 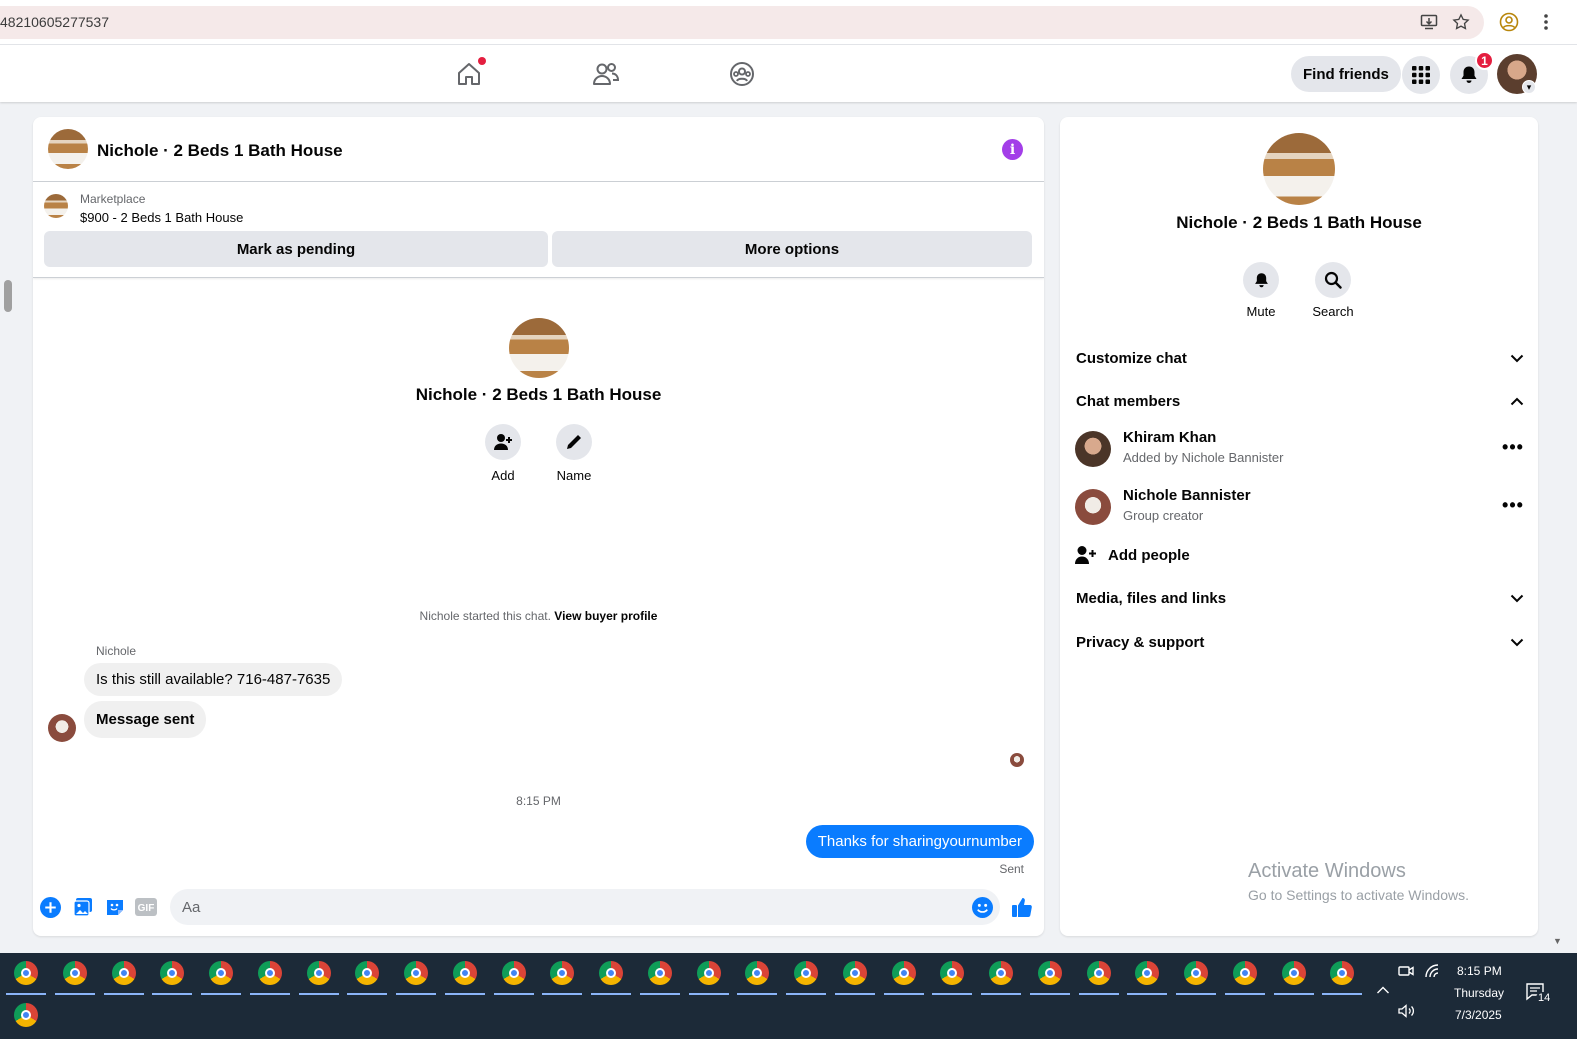 I want to click on chat-header: Nichole · 2 Beds 1 Bath House i, so click(x=538, y=149).